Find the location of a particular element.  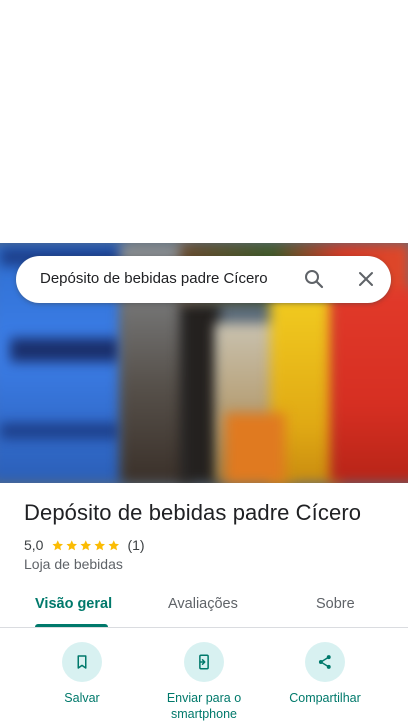

tab-overview: Visão geral is located at coordinates (73, 604).